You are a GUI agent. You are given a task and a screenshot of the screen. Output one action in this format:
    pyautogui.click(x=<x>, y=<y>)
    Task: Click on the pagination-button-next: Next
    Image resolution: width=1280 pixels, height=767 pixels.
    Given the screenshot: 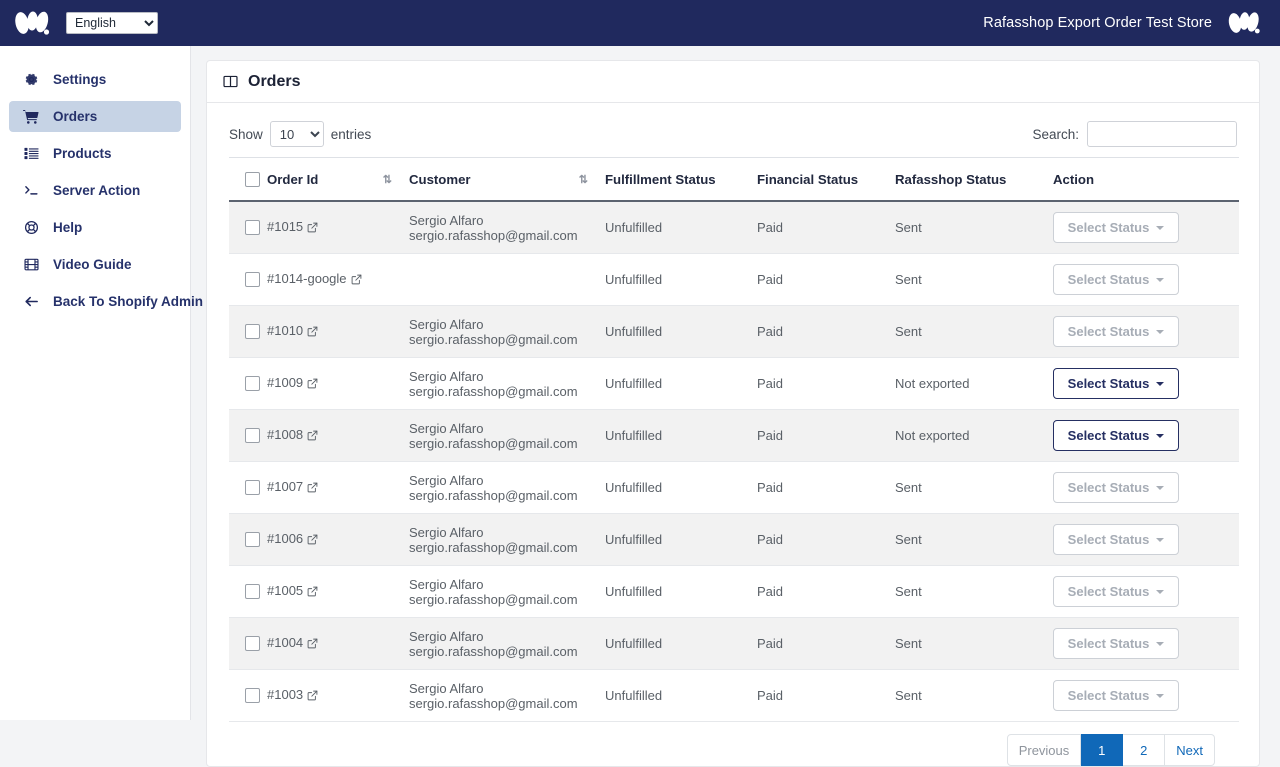 What is the action you would take?
    pyautogui.click(x=1190, y=750)
    